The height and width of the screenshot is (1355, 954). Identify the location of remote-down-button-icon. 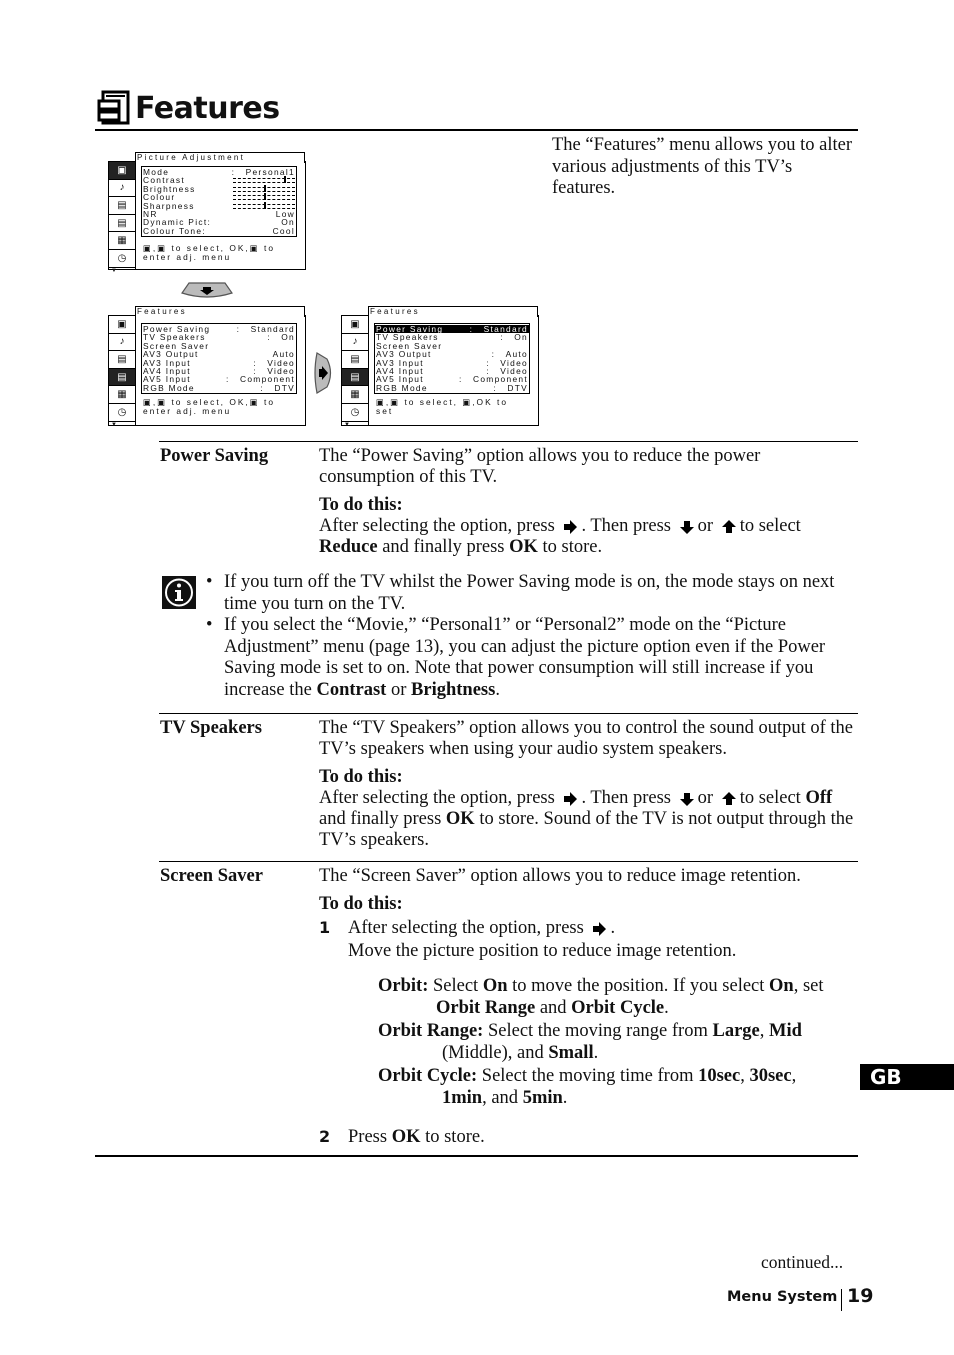
(207, 290).